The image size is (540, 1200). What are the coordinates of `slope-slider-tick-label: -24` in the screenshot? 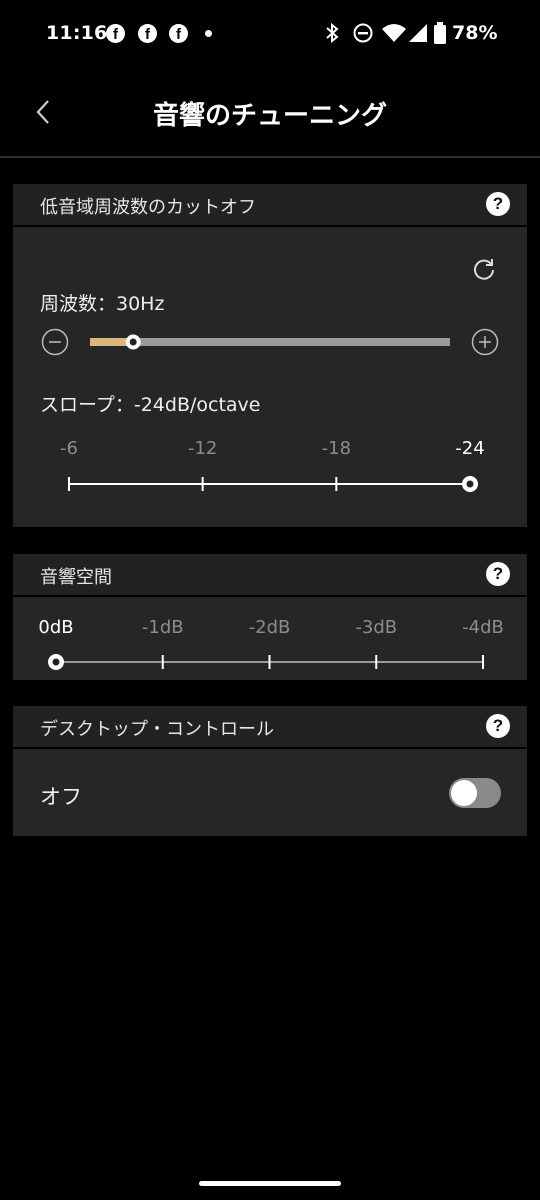 It's located at (469, 448).